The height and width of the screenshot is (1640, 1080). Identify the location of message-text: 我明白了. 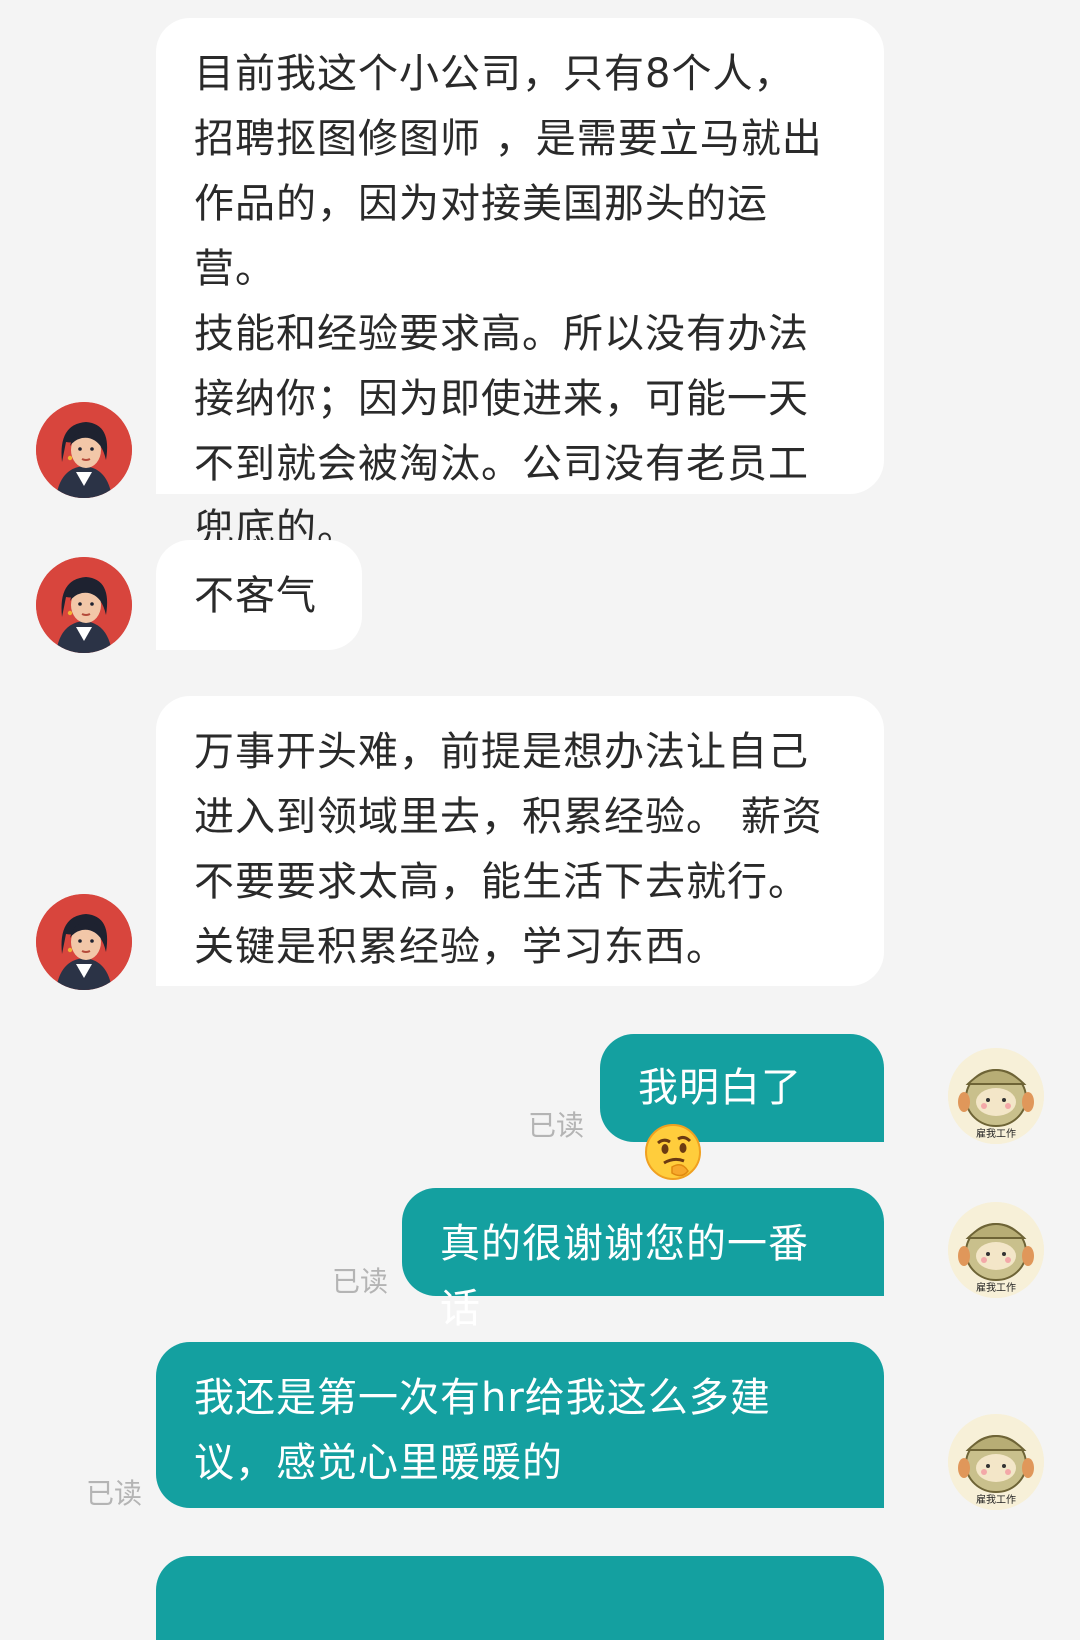
(720, 1088).